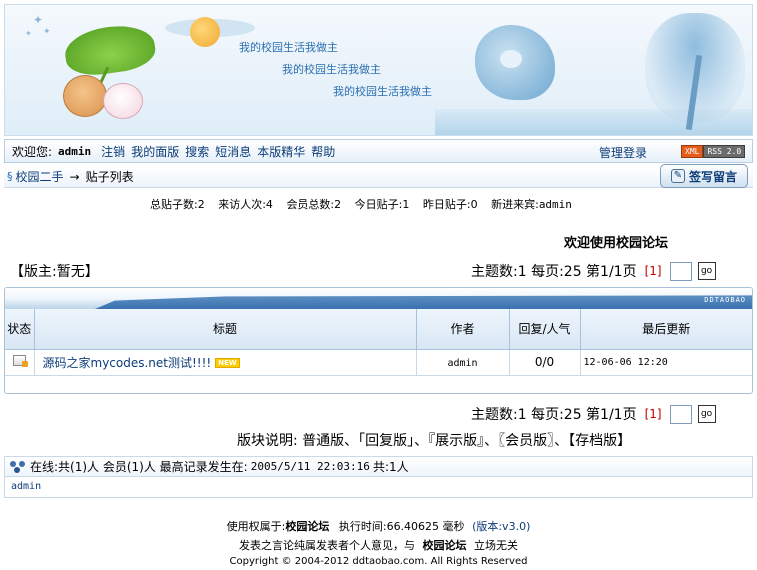  Describe the element at coordinates (113, 151) in the screenshot. I see `logout-link: 注销` at that location.